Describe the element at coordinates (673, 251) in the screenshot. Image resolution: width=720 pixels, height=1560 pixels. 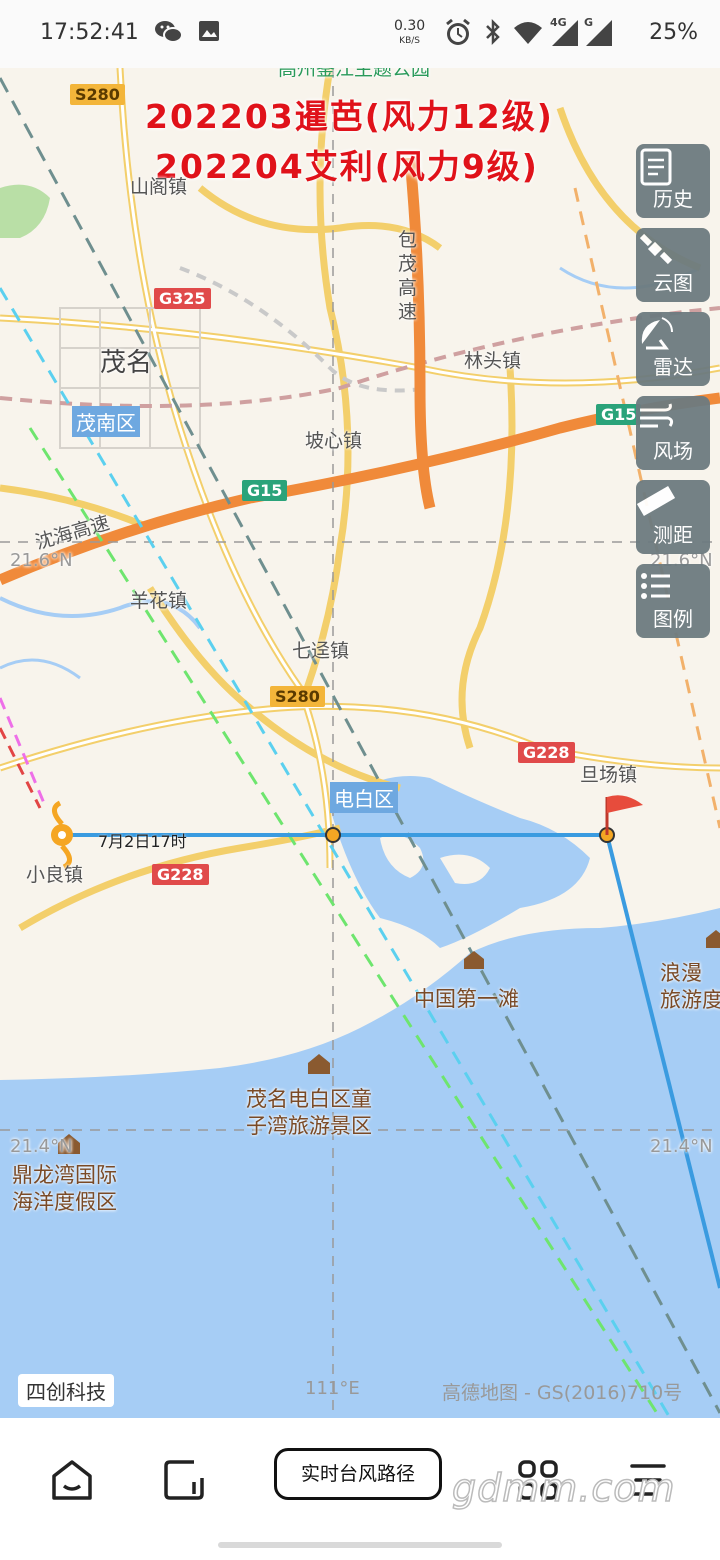
I see `satellite-icon` at that location.